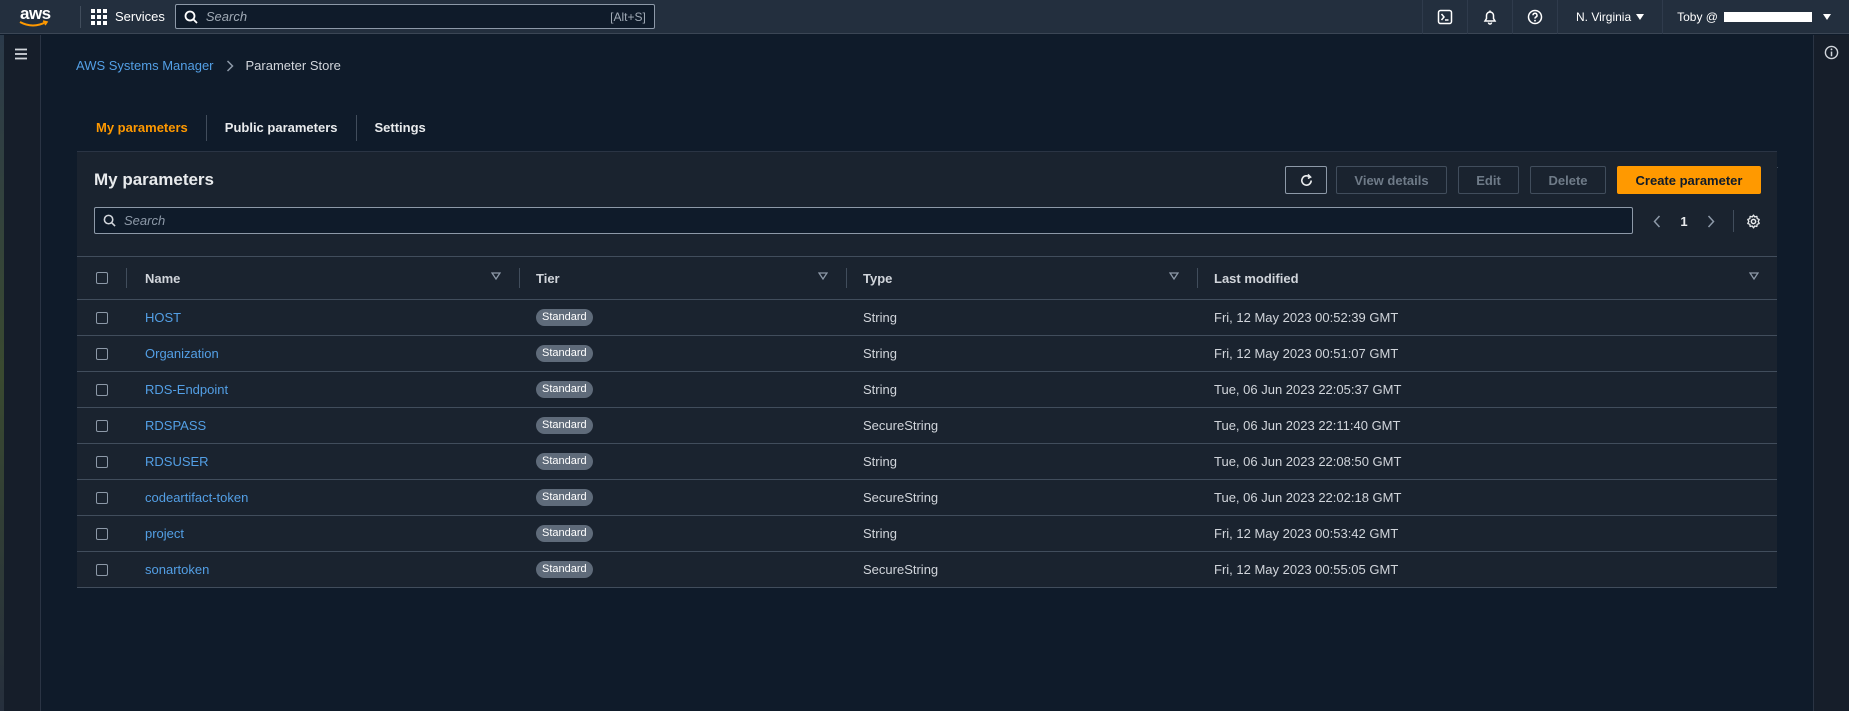 The width and height of the screenshot is (1849, 711). What do you see at coordinates (186, 389) in the screenshot?
I see `parameter-name-link: RDS-Endpoint` at bounding box center [186, 389].